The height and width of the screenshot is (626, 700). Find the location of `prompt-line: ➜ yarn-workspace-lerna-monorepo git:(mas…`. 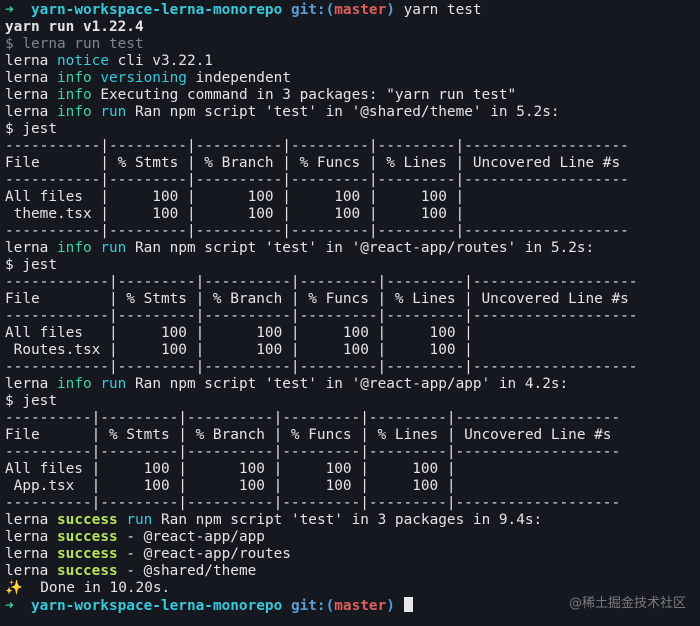

prompt-line: ➜ yarn-workspace-lerna-monorepo git:(mas… is located at coordinates (243, 10).